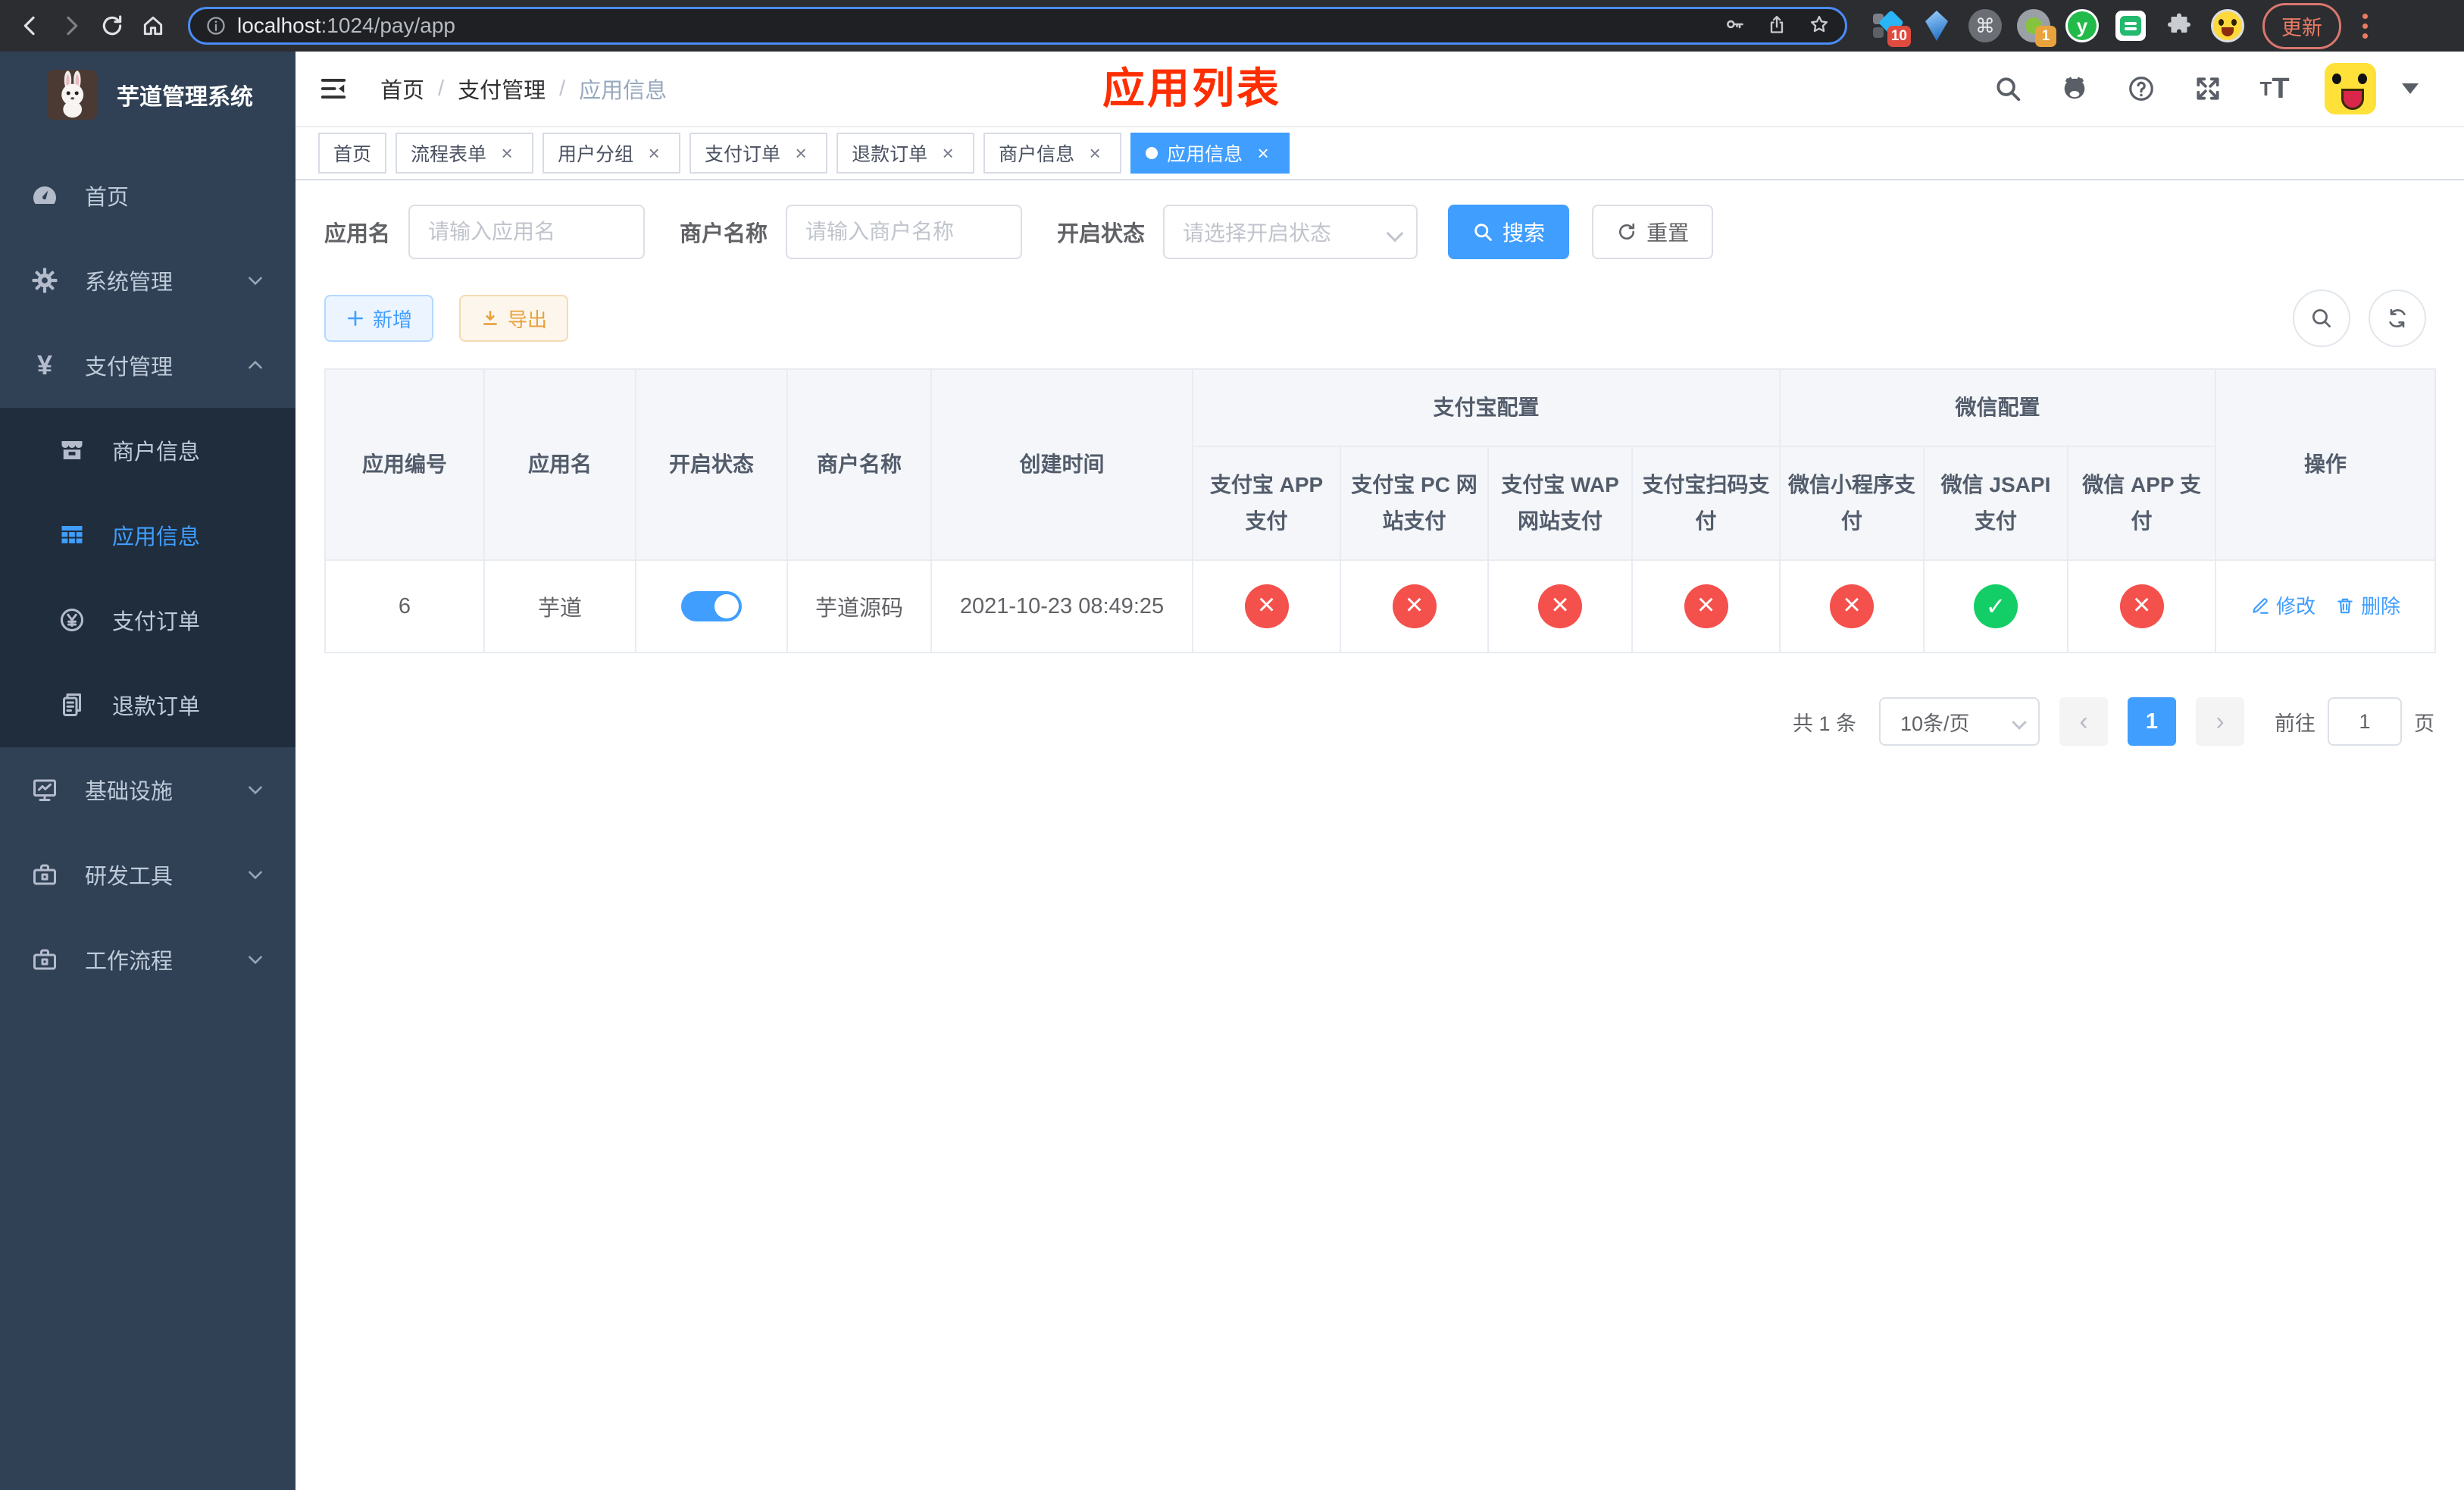 This screenshot has width=2464, height=1490. What do you see at coordinates (156, 452) in the screenshot?
I see `sidebar-item-label: 商户信息` at bounding box center [156, 452].